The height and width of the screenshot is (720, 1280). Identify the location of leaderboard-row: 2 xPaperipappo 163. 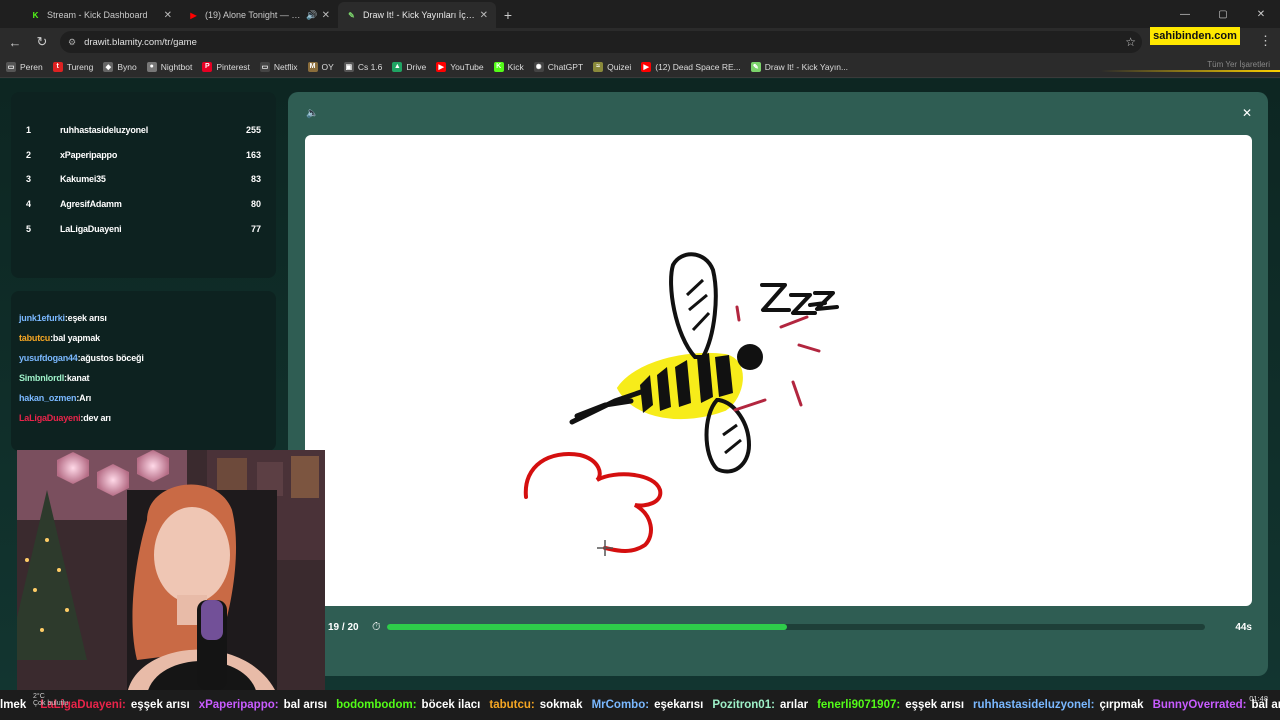
(143, 155).